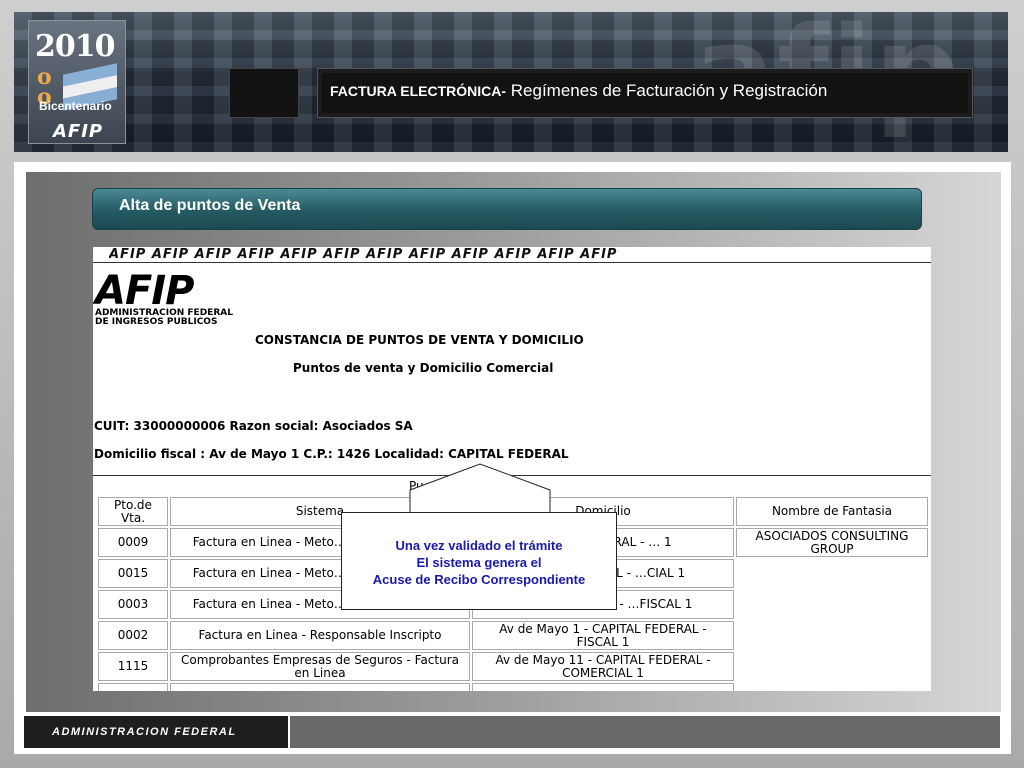 The height and width of the screenshot is (768, 1024). What do you see at coordinates (133, 666) in the screenshot?
I see `cell-pto: 1115` at bounding box center [133, 666].